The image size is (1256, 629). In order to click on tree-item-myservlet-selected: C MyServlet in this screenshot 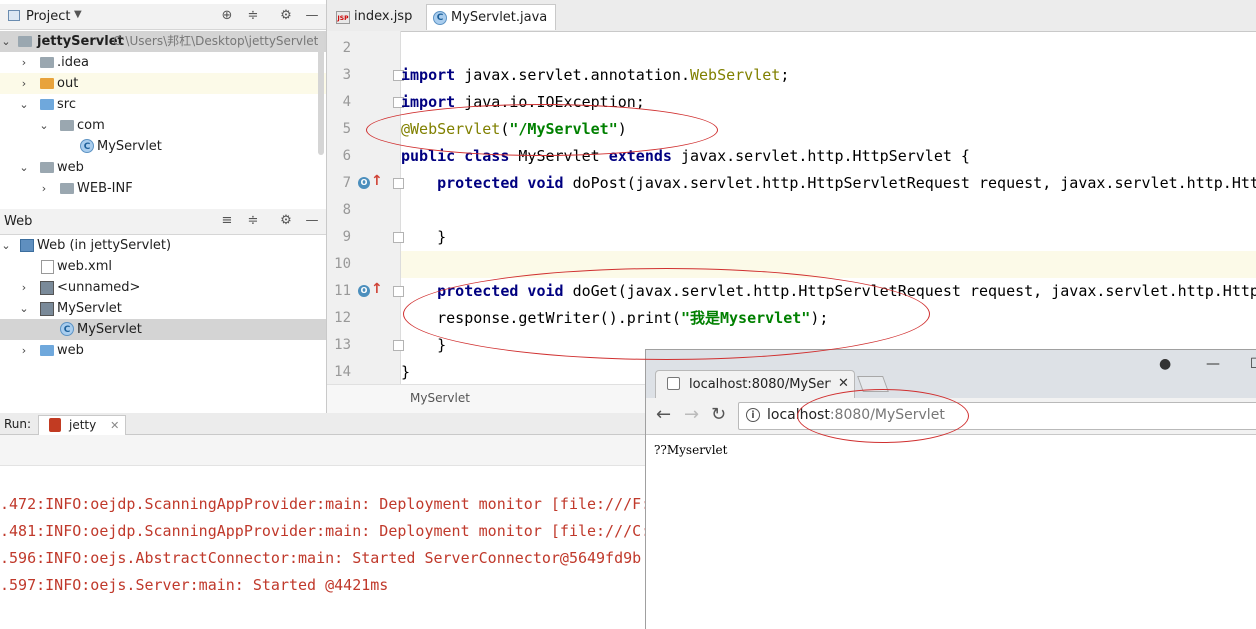, I will do `click(163, 329)`.